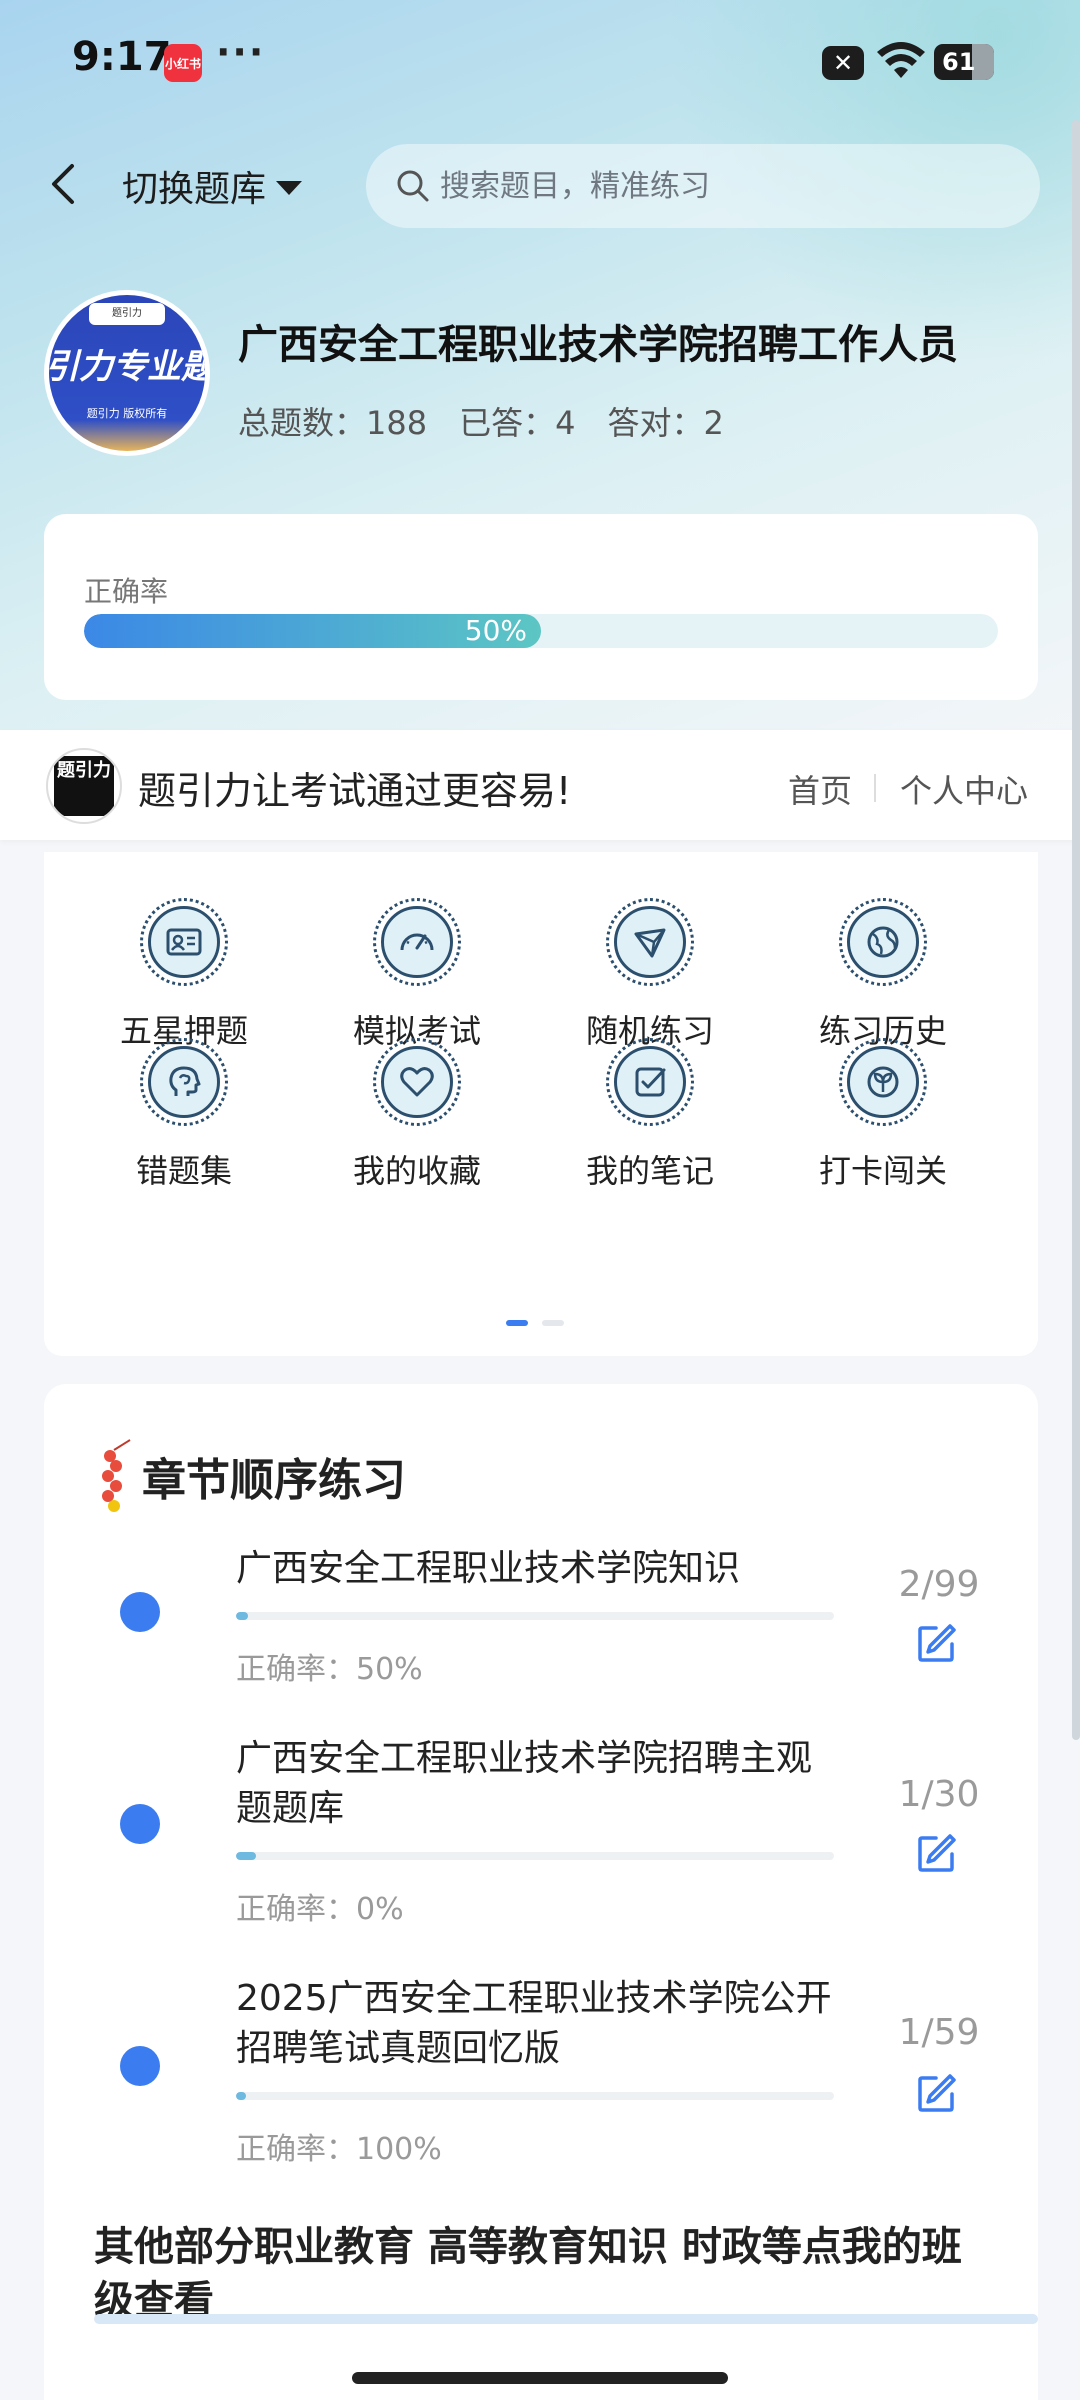 The image size is (1080, 2400). I want to click on accuracy-progress-fill: 50%, so click(312, 631).